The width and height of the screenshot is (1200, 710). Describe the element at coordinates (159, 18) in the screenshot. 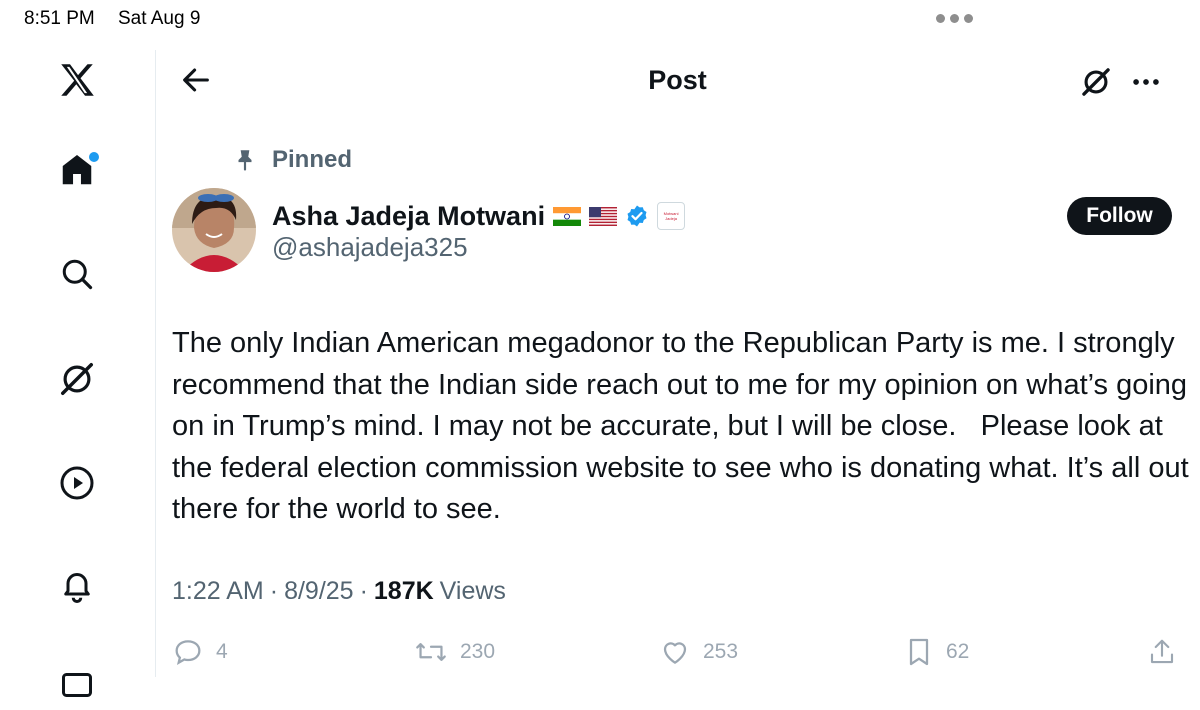

I see `status-date: Sat Aug 9` at that location.